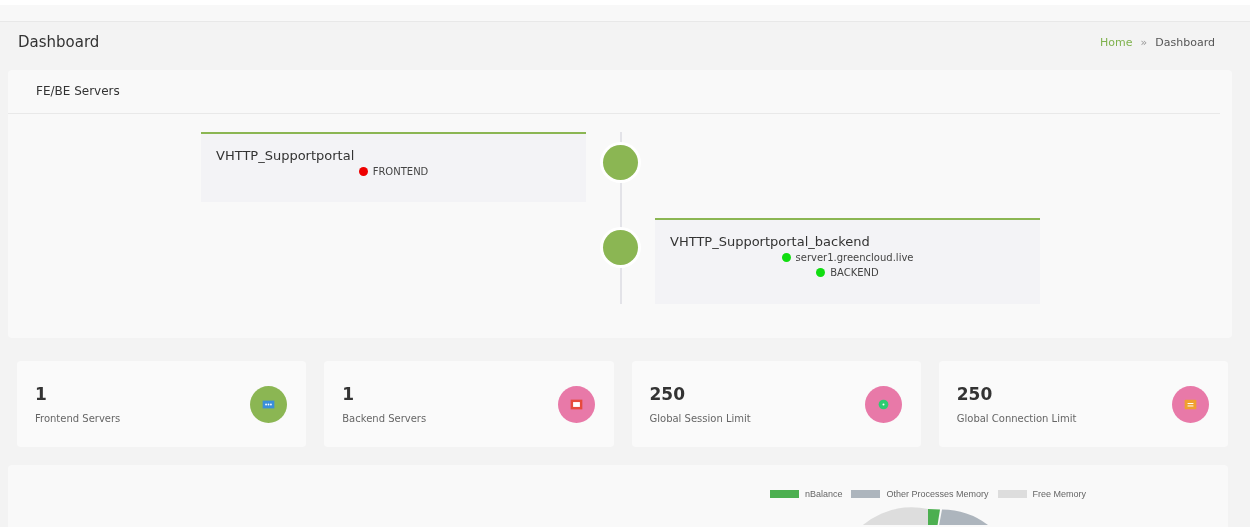  Describe the element at coordinates (384, 418) in the screenshot. I see `stat-label: Backend Servers` at that location.